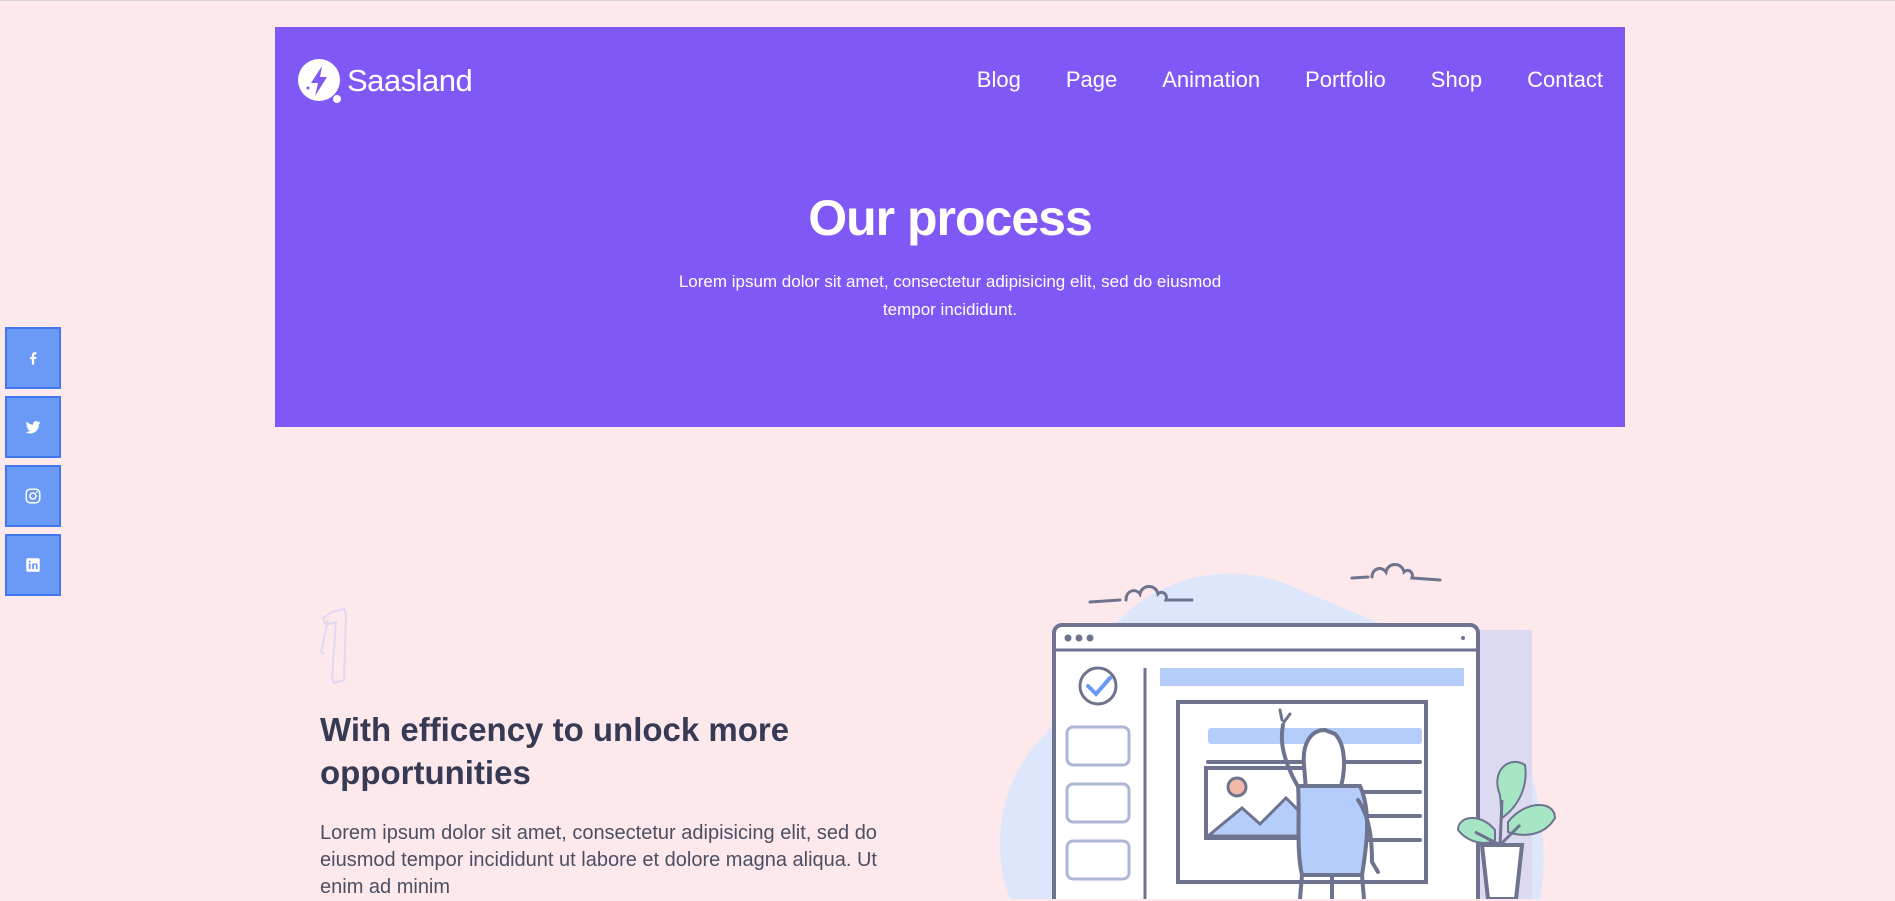 The image size is (1895, 901). I want to click on nav-item-animation: Animation, so click(1211, 80).